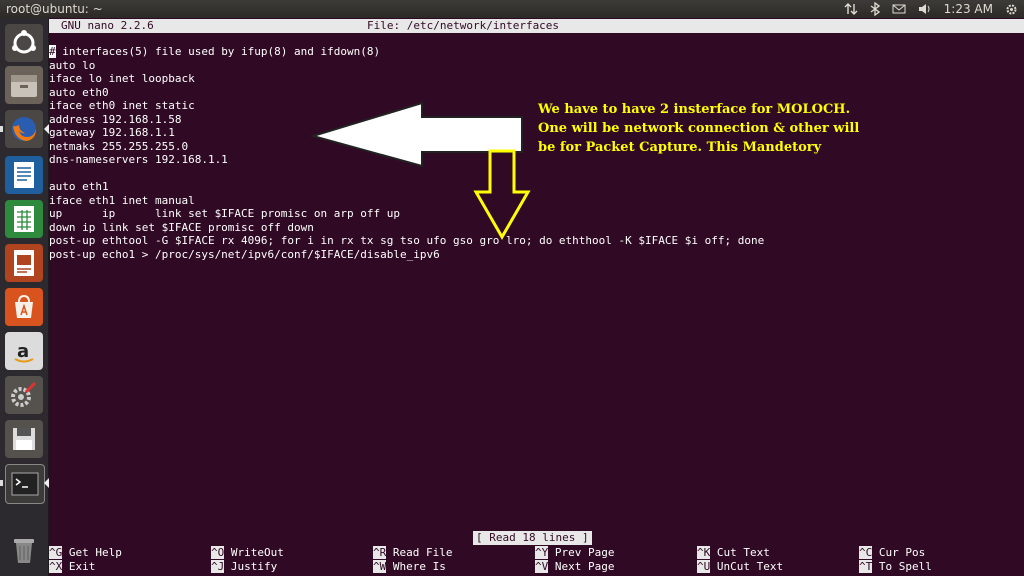 Image resolution: width=1024 pixels, height=576 pixels. What do you see at coordinates (502, 194) in the screenshot?
I see `down-arrow-icon` at bounding box center [502, 194].